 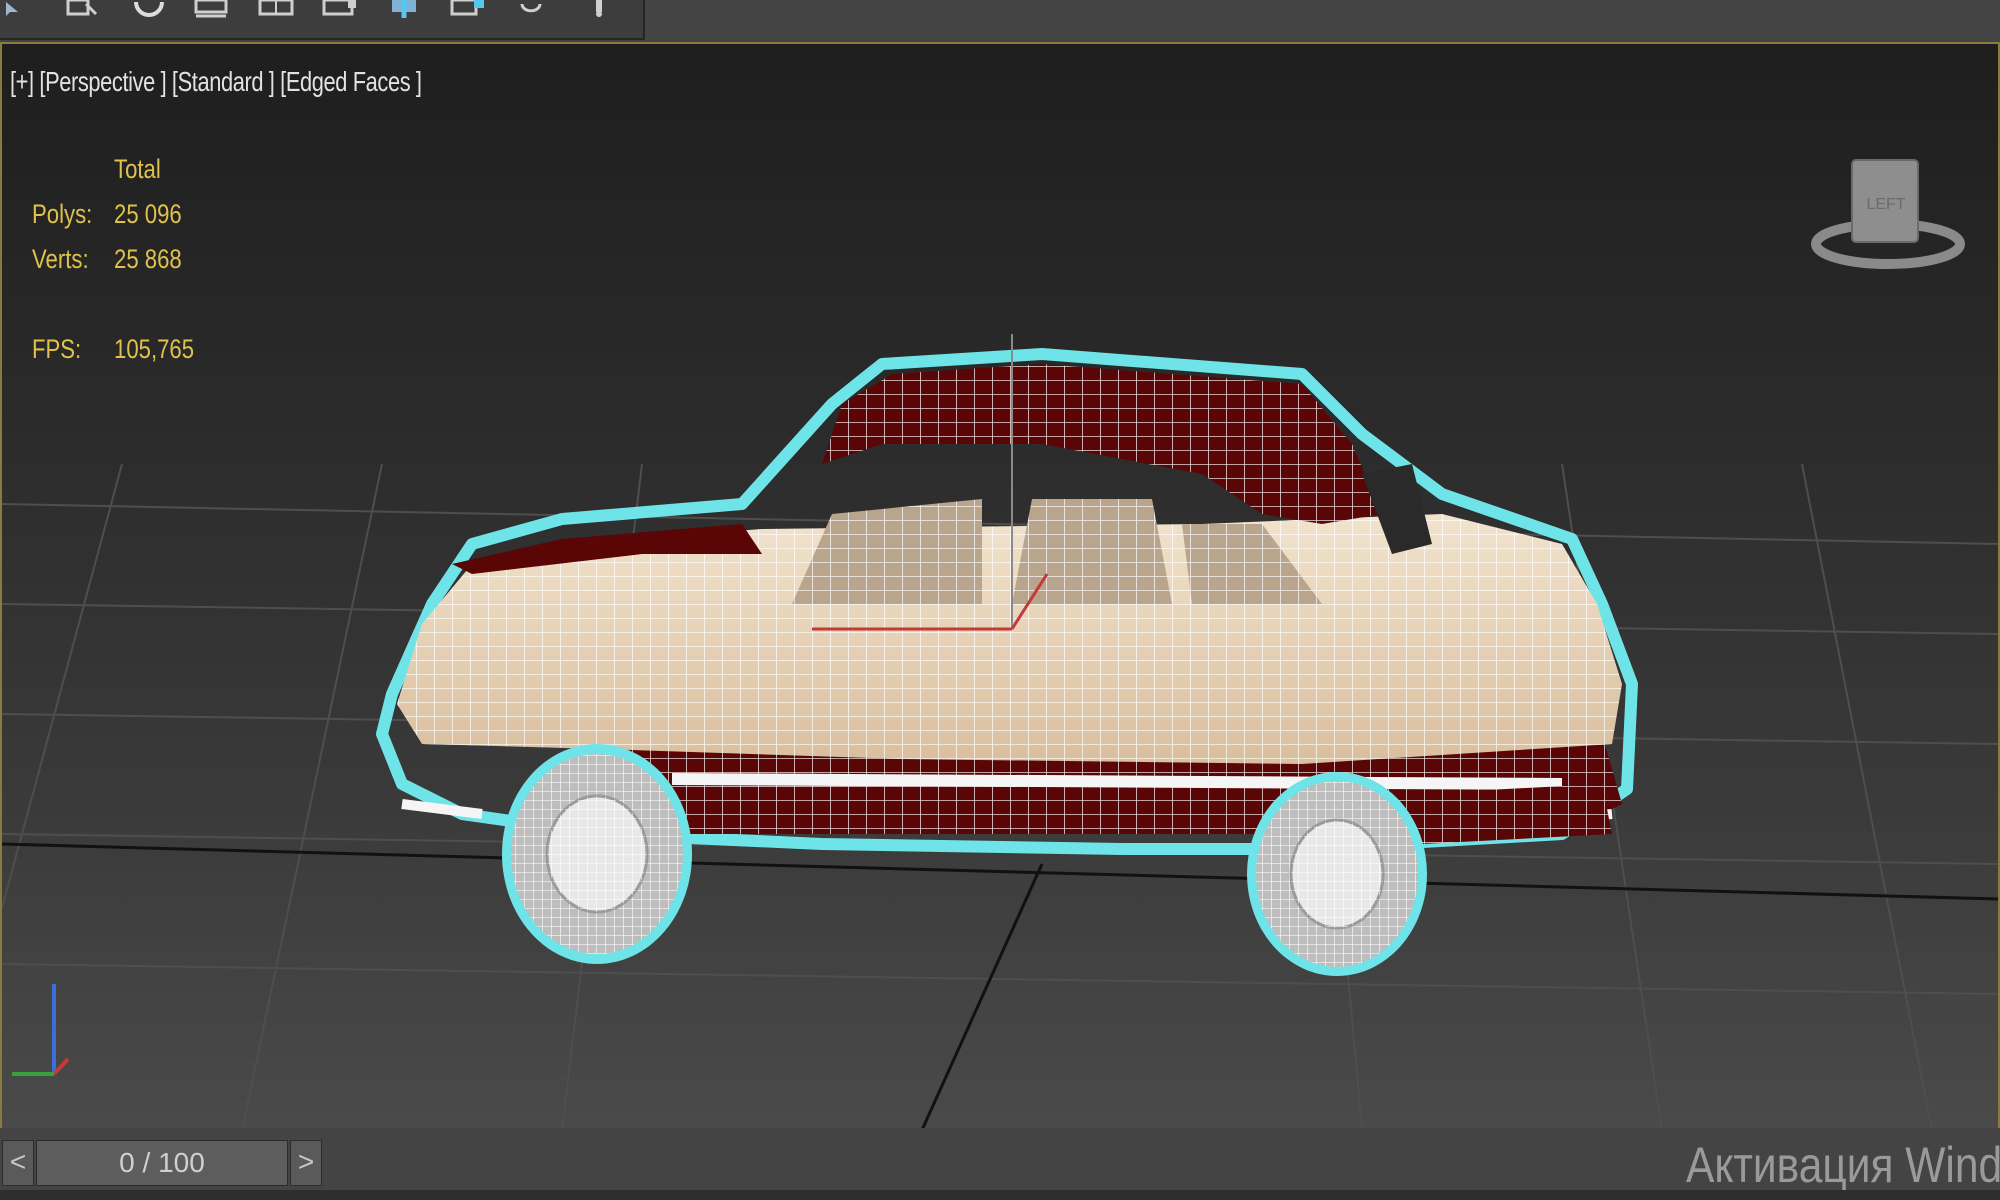 What do you see at coordinates (150, 10) in the screenshot?
I see `rotate-icon` at bounding box center [150, 10].